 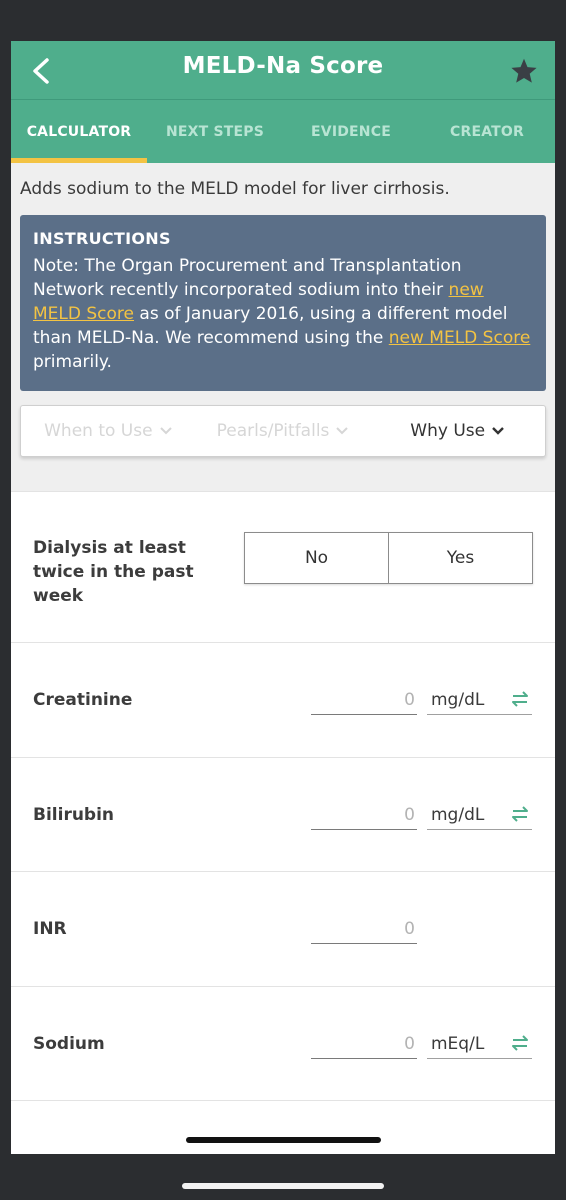 I want to click on tab-bar: CALCULATOR NEXT STEPS EVIDENCE CREATOR, so click(x=283, y=131).